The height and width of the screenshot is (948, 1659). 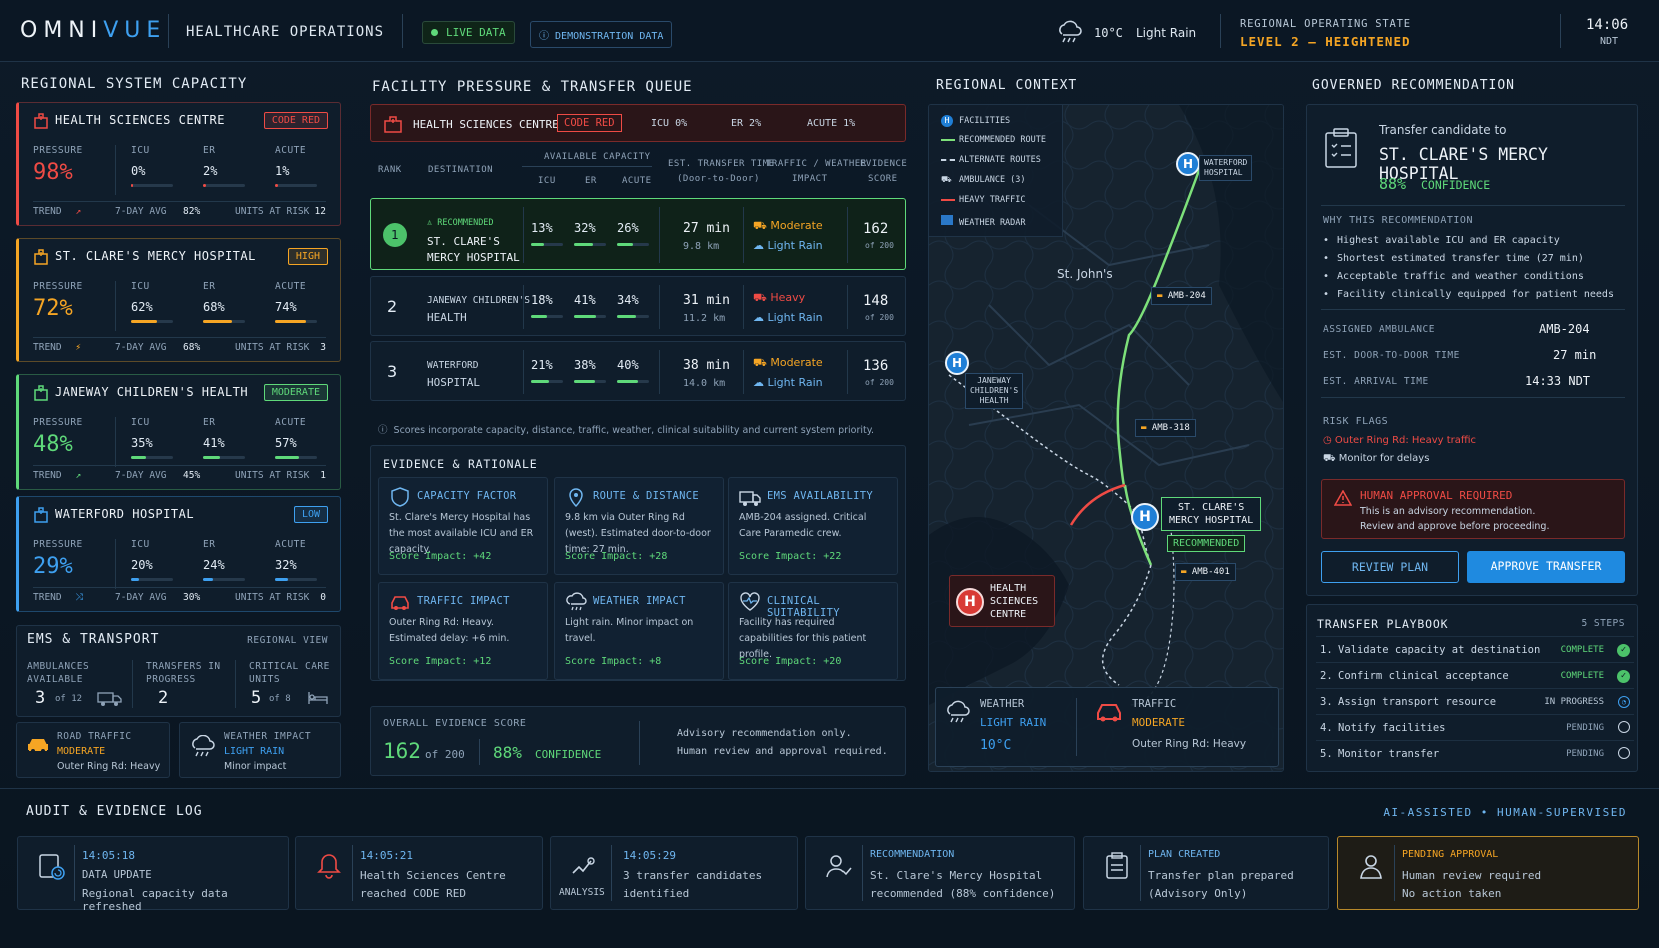 What do you see at coordinates (291, 544) in the screenshot?
I see `acute-label: ACUTE` at bounding box center [291, 544].